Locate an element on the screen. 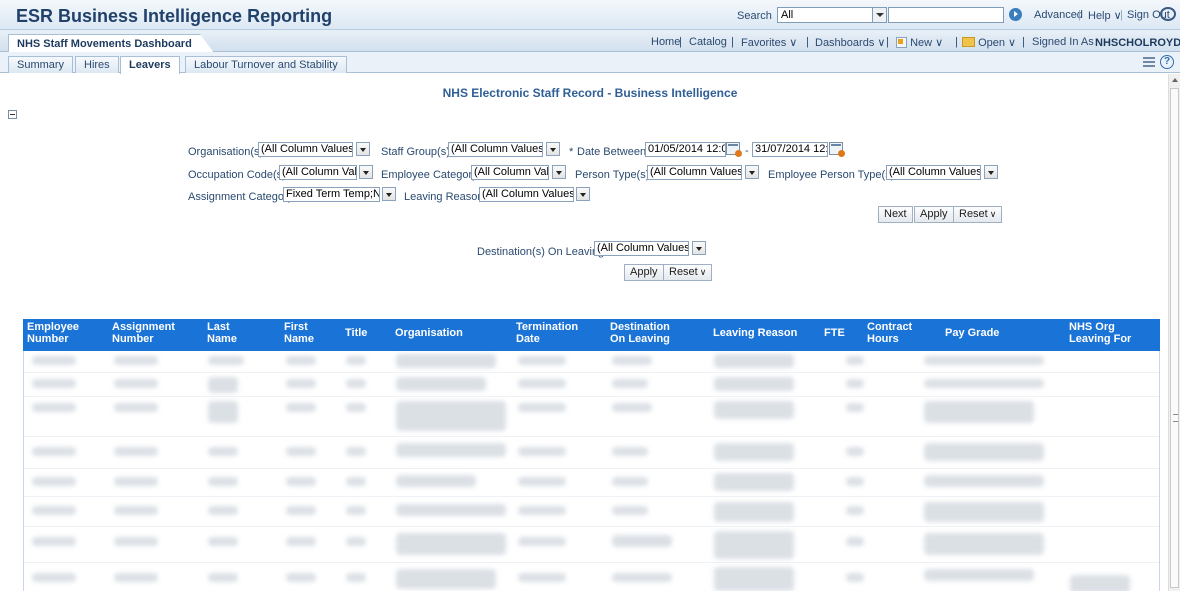 This screenshot has width=1180, height=591. folder-icon is located at coordinates (968, 42).